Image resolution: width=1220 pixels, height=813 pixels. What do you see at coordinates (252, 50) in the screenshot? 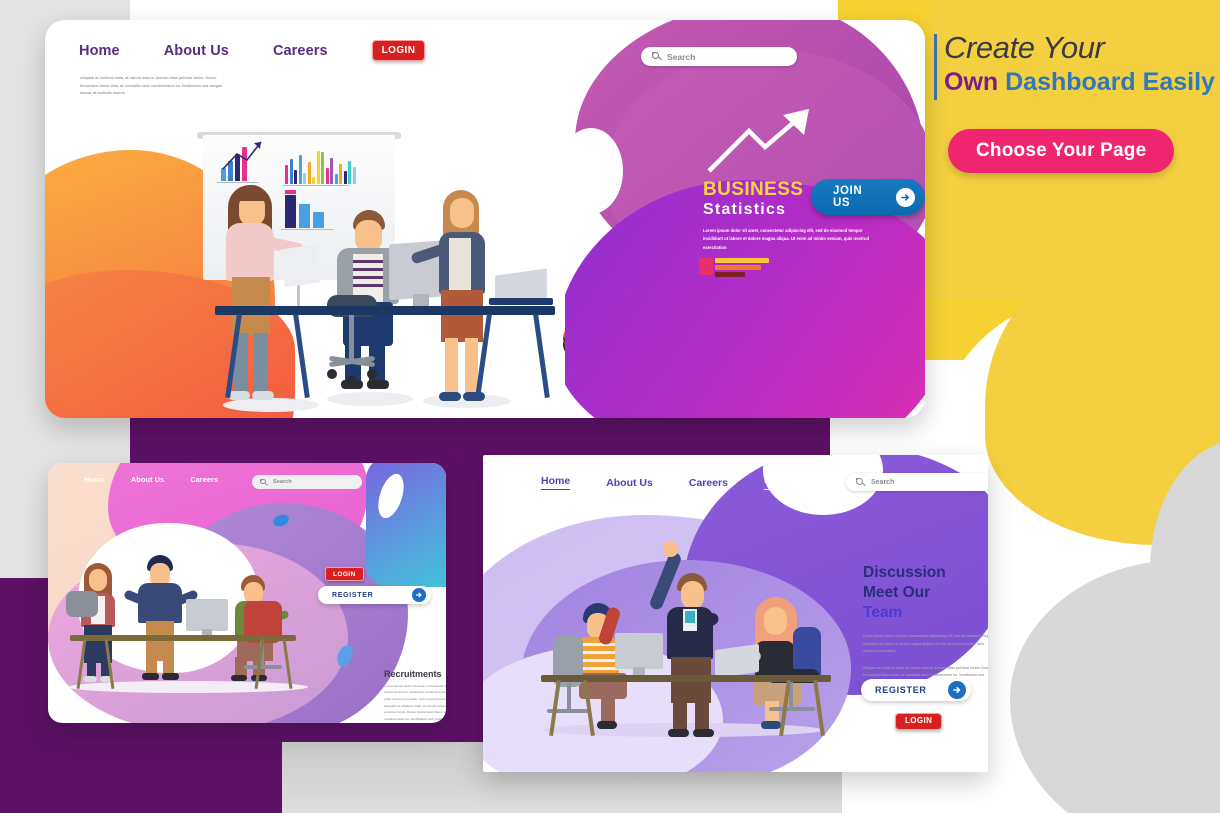
I see `hero-navbar: Home About Us Careers LOGIN` at bounding box center [252, 50].